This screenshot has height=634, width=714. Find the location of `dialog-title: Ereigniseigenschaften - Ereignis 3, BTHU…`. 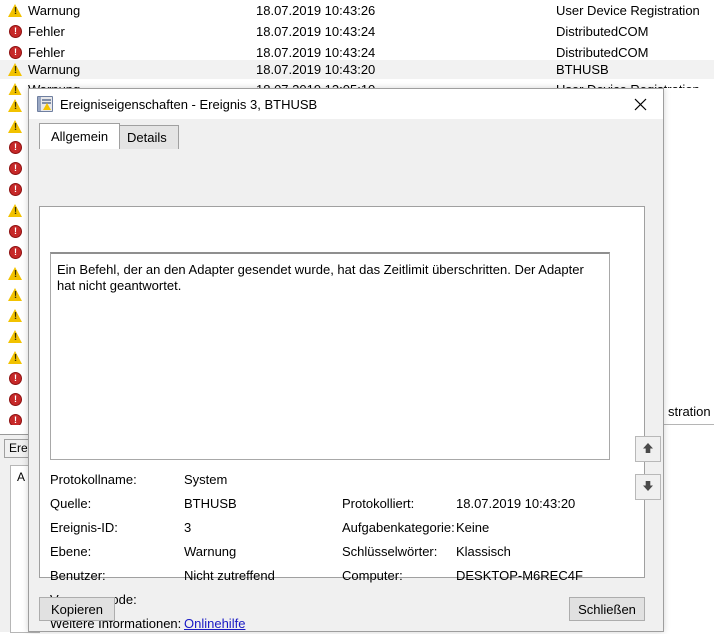

dialog-title: Ereigniseigenschaften - Ereignis 3, BTHU… is located at coordinates (189, 104).